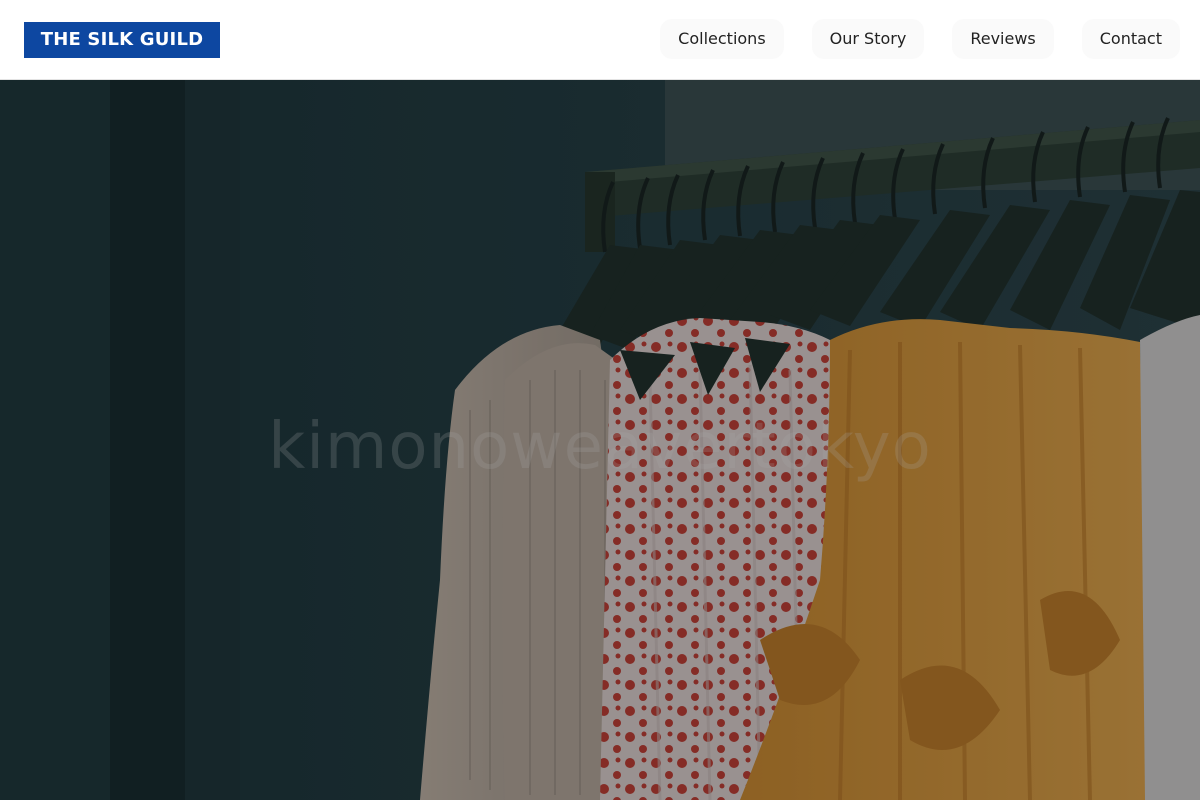 The image size is (1200, 800). I want to click on main-nav: Collections Our Story Reviews Contact, so click(920, 39).